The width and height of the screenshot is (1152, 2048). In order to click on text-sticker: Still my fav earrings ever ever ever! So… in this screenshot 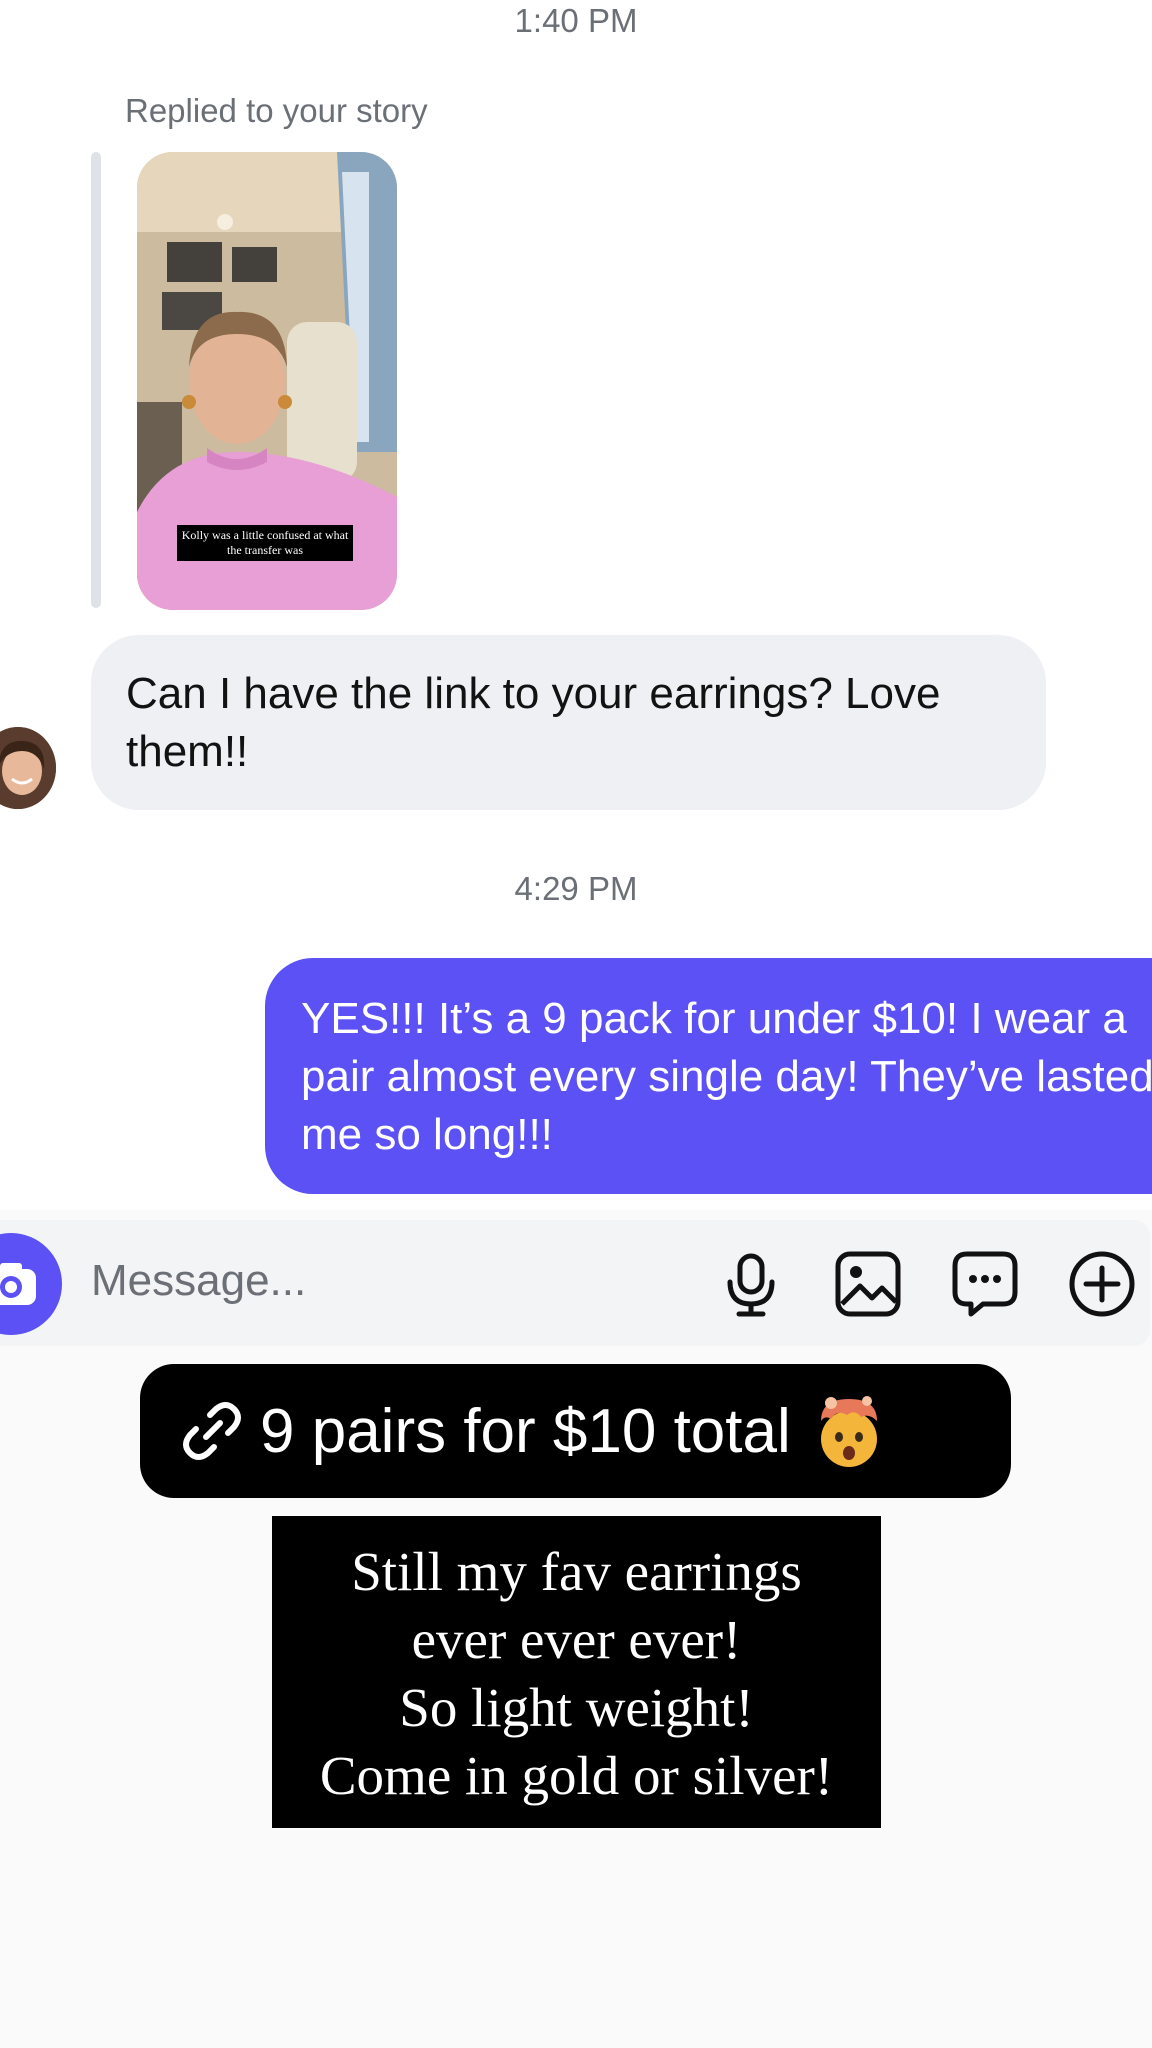, I will do `click(576, 1672)`.